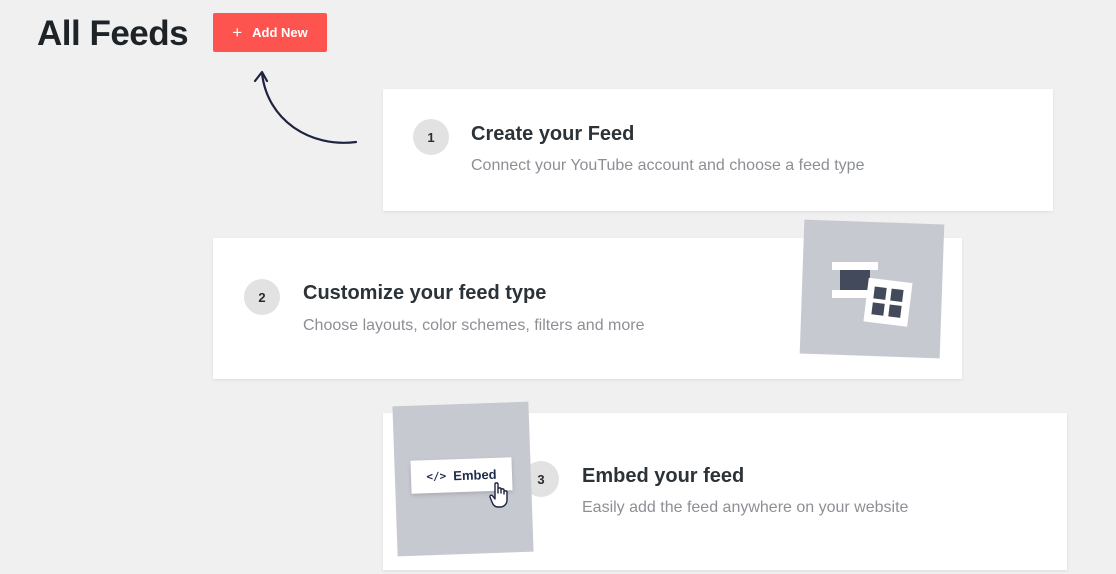  Describe the element at coordinates (305, 107) in the screenshot. I see `curved-arrow-icon` at that location.